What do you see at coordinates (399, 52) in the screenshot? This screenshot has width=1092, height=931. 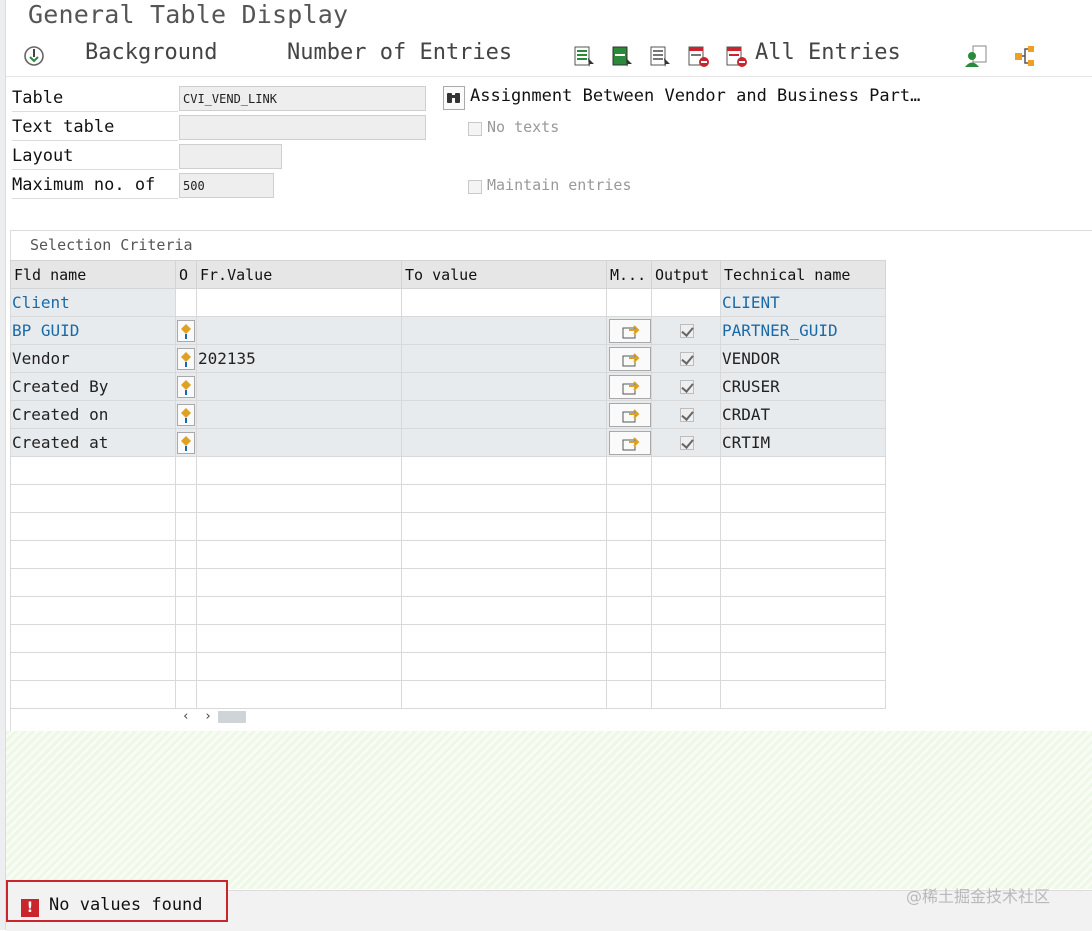 I see `number-of-entries-button: Number of Entries` at bounding box center [399, 52].